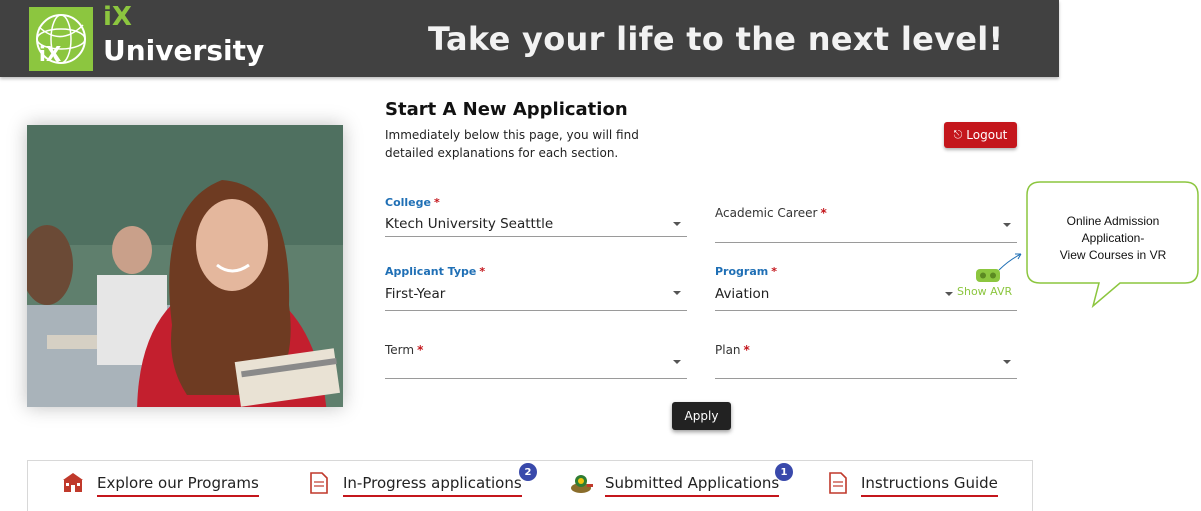 The image size is (1201, 511). What do you see at coordinates (771, 213) in the screenshot?
I see `academic-career-label: Academic Career *` at bounding box center [771, 213].